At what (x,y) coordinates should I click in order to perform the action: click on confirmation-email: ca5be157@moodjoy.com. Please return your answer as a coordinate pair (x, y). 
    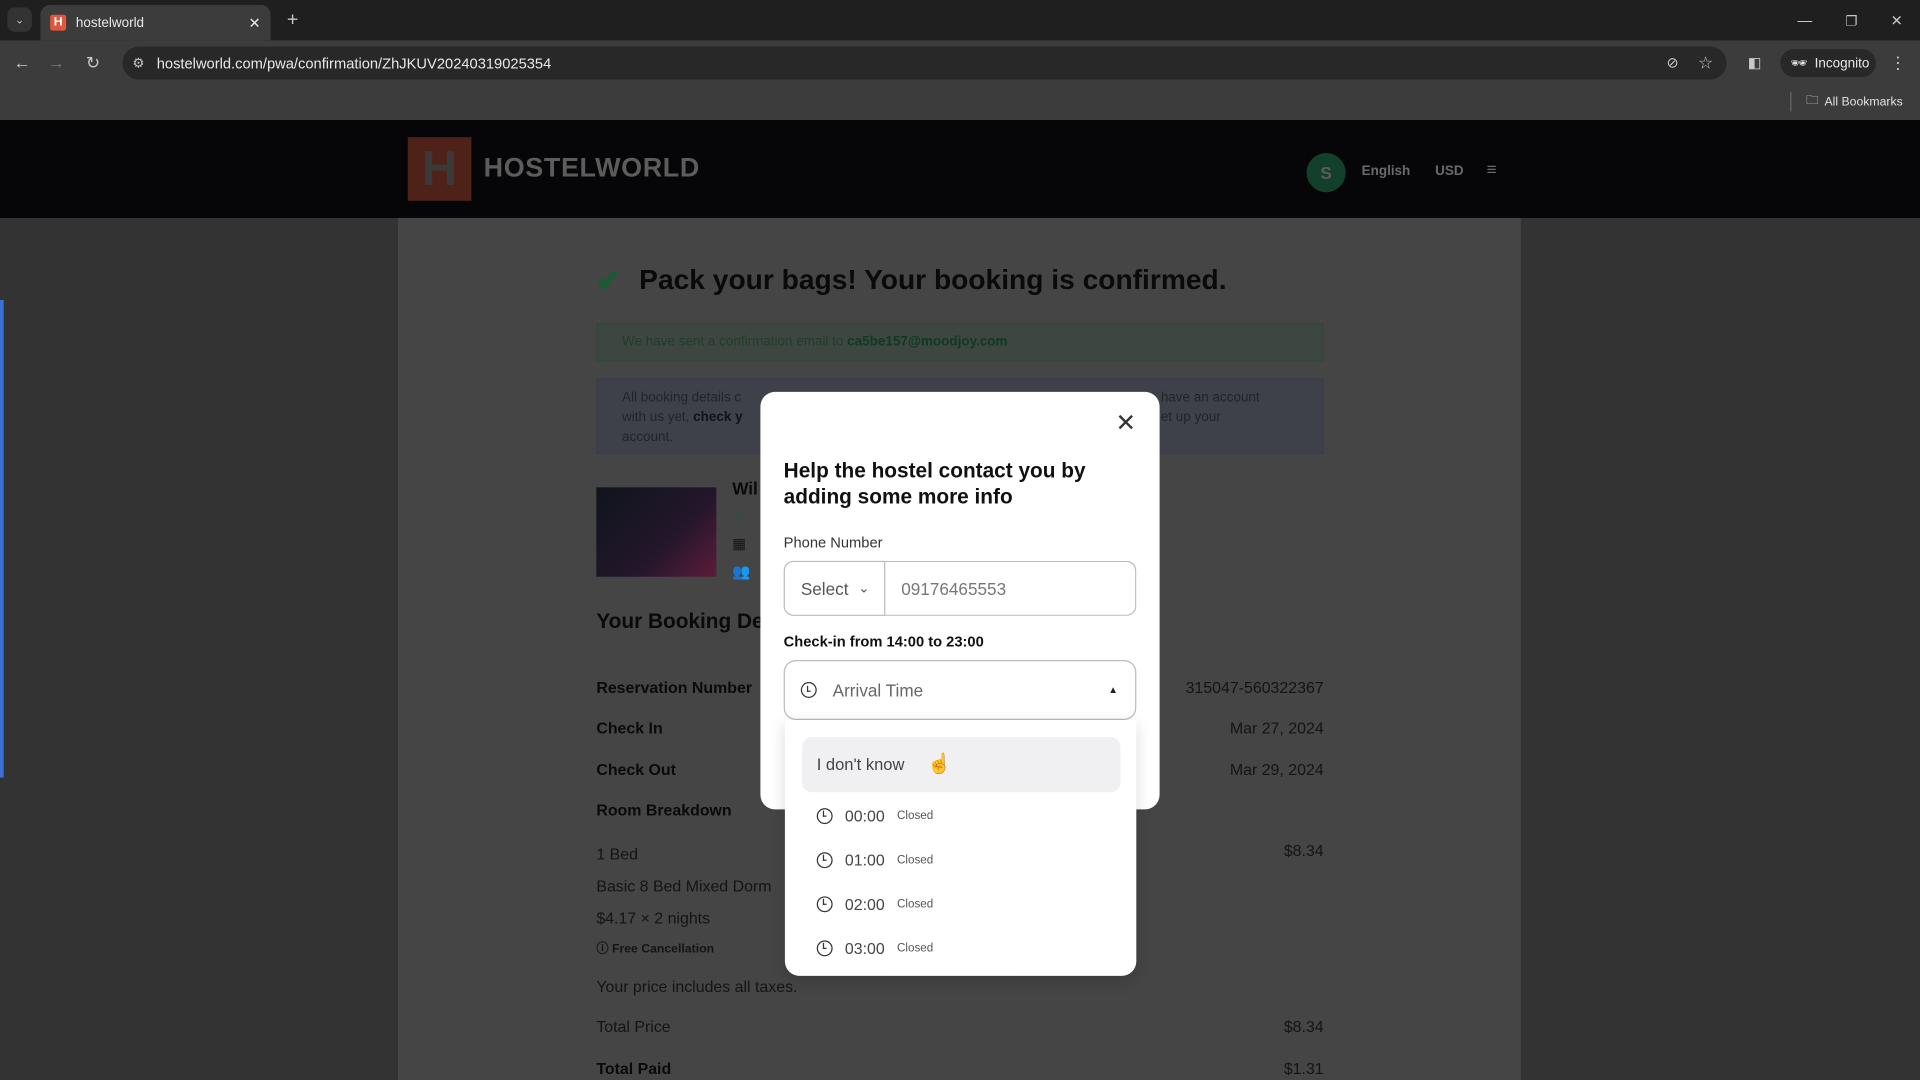
    Looking at the image, I should click on (927, 341).